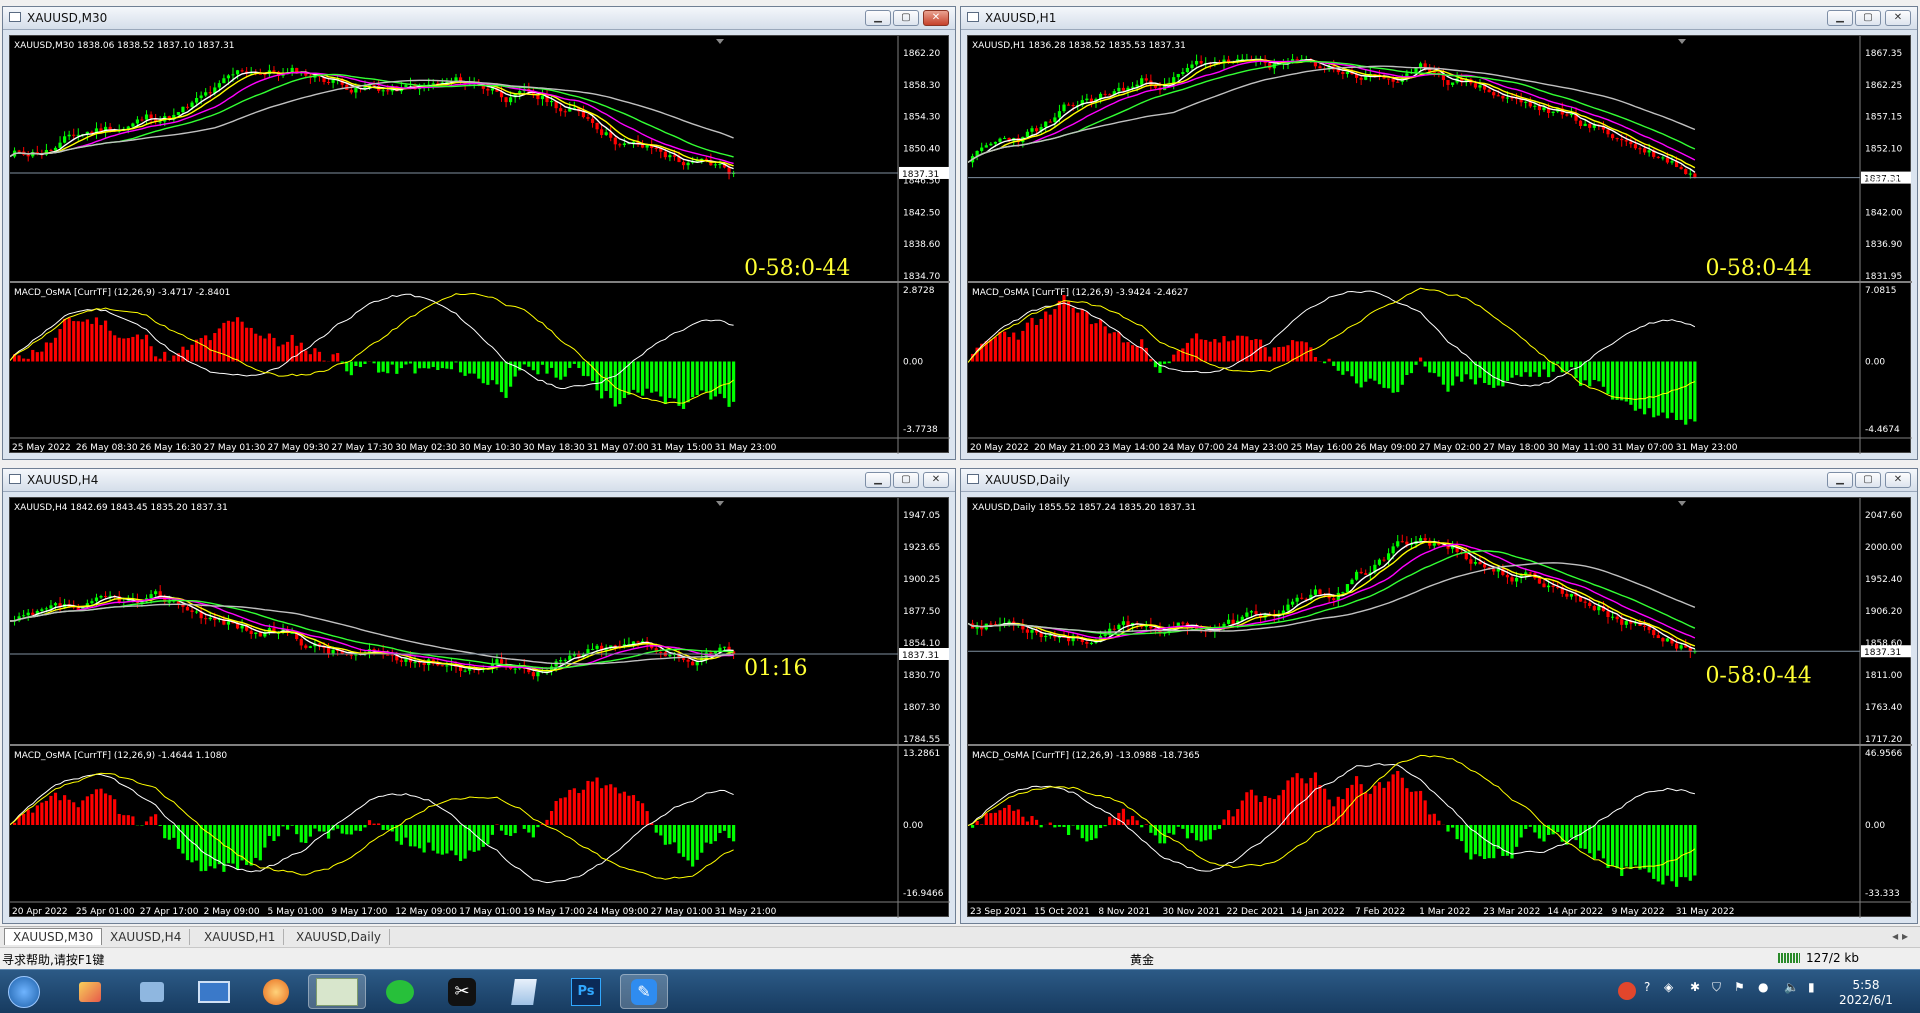  I want to click on browser-icon, so click(276, 991).